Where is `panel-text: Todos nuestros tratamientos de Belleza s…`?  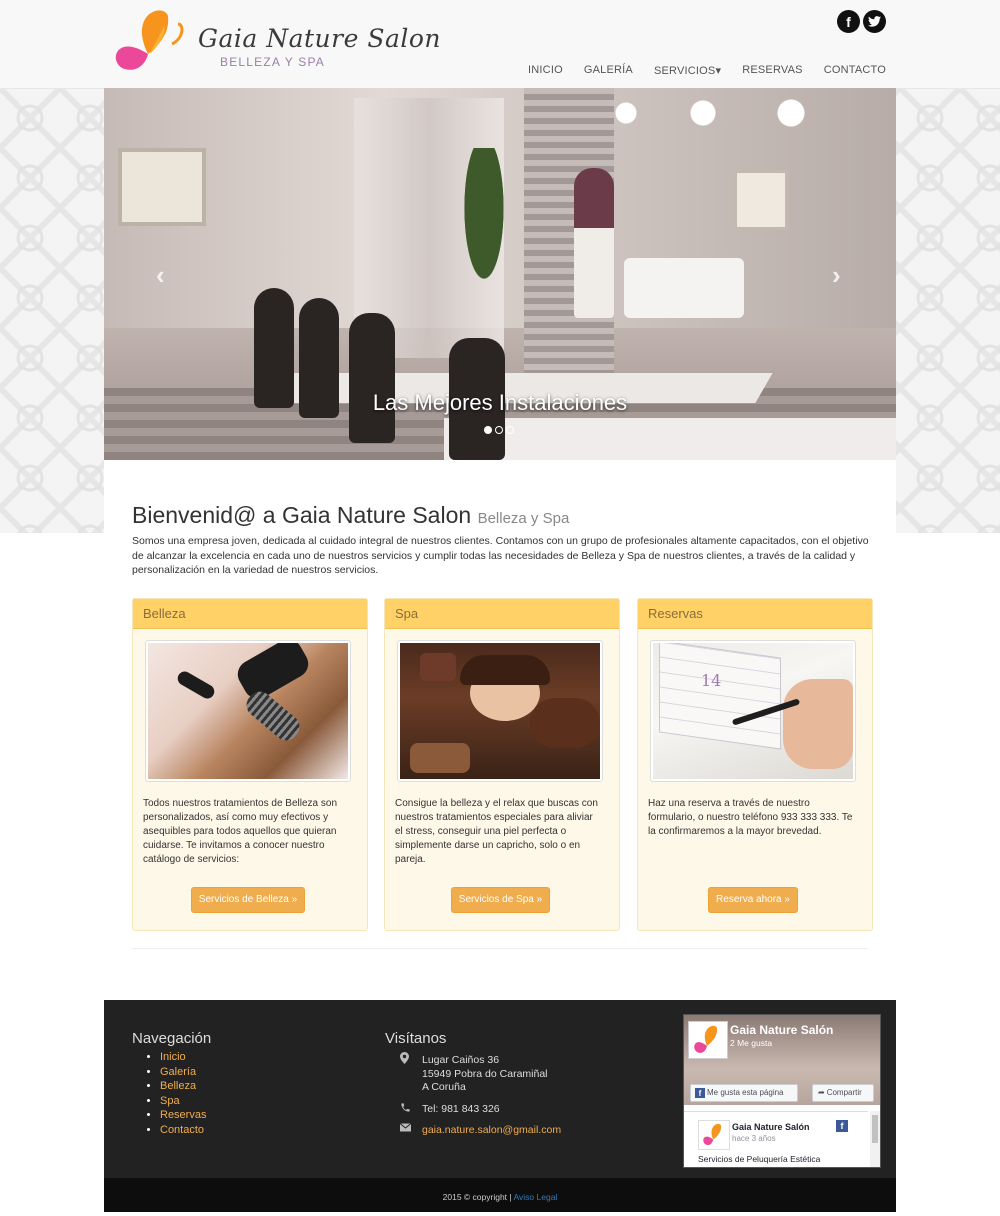
panel-text: Todos nuestros tratamientos de Belleza s… is located at coordinates (240, 831).